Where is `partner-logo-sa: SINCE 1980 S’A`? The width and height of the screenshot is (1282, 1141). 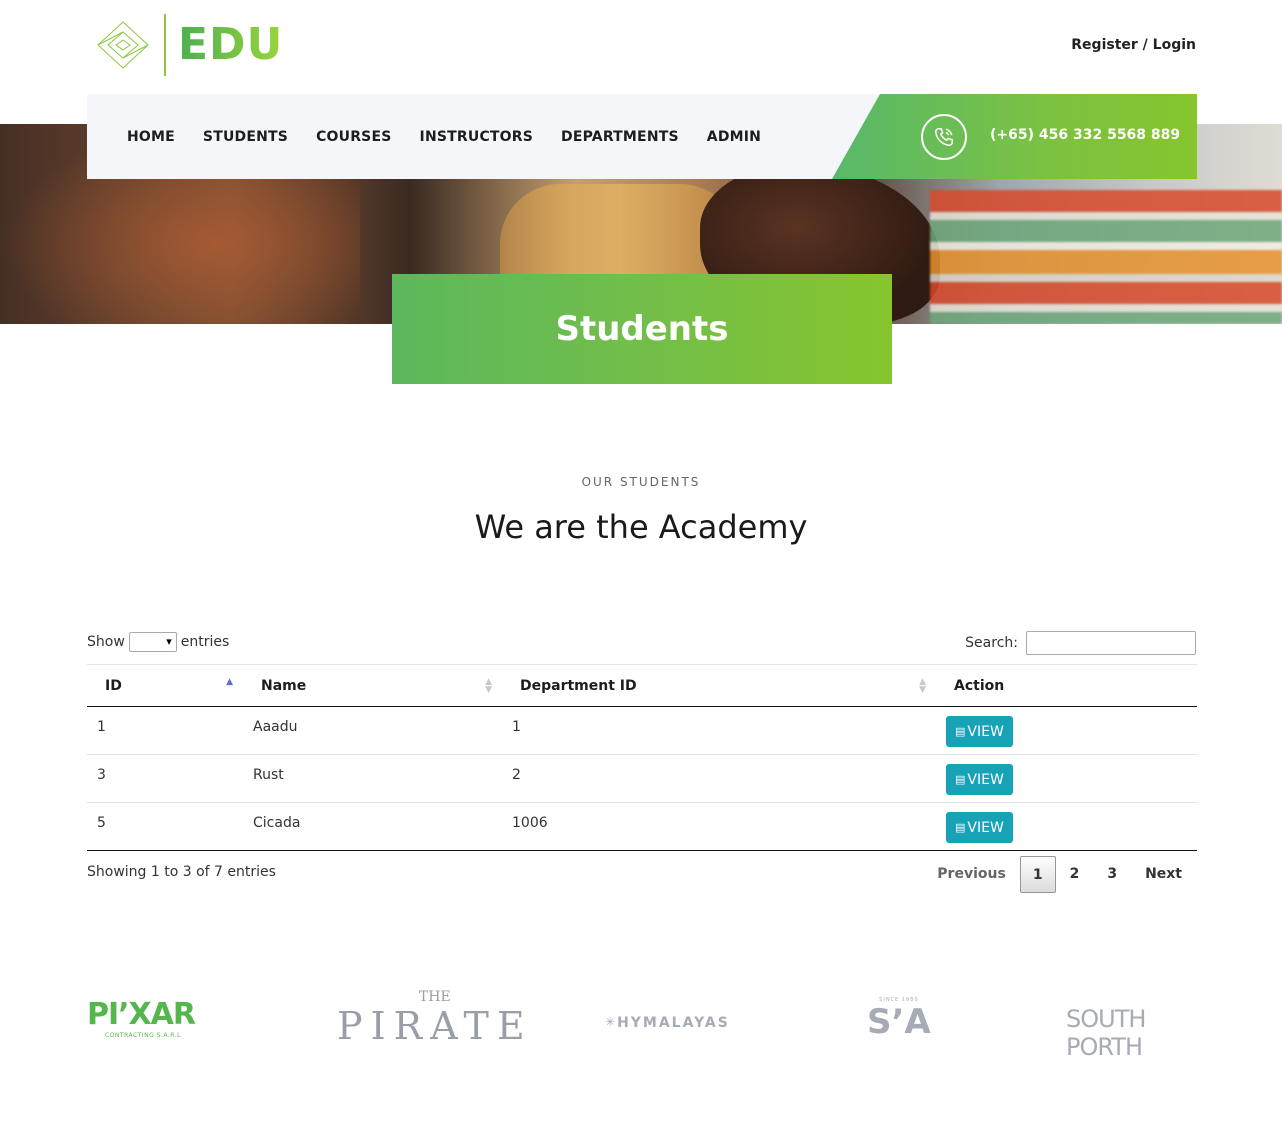 partner-logo-sa: SINCE 1980 S’A is located at coordinates (899, 1019).